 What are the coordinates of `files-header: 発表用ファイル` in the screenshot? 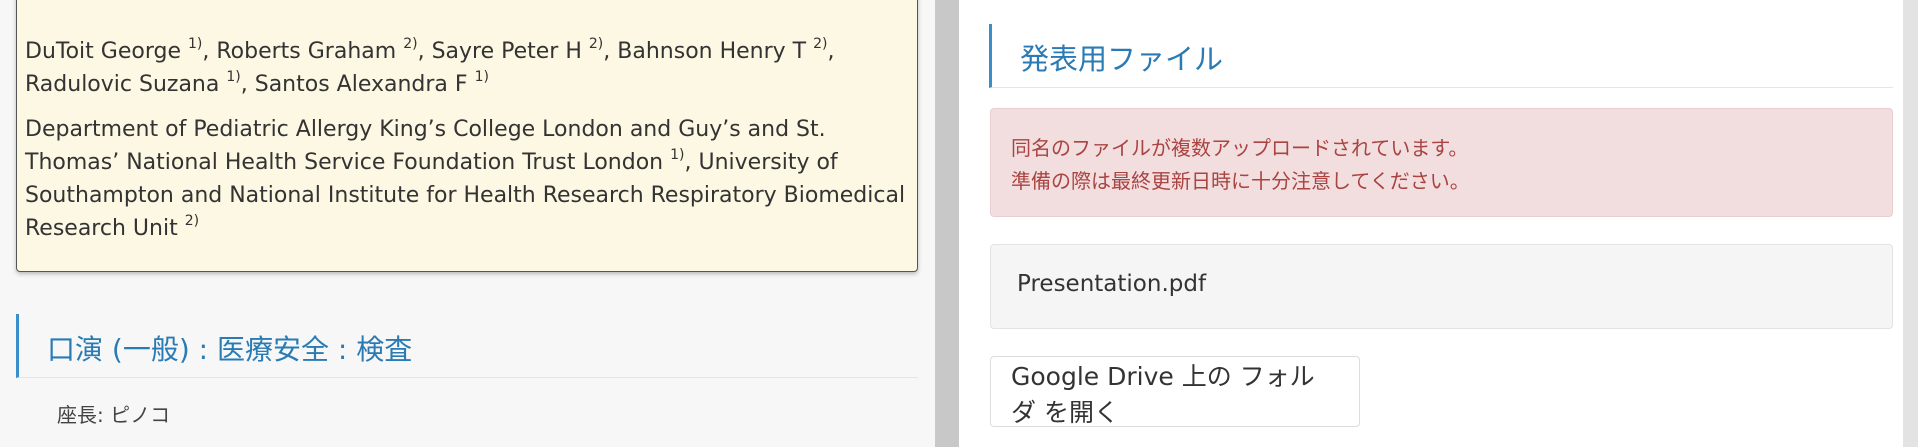 It's located at (1441, 56).